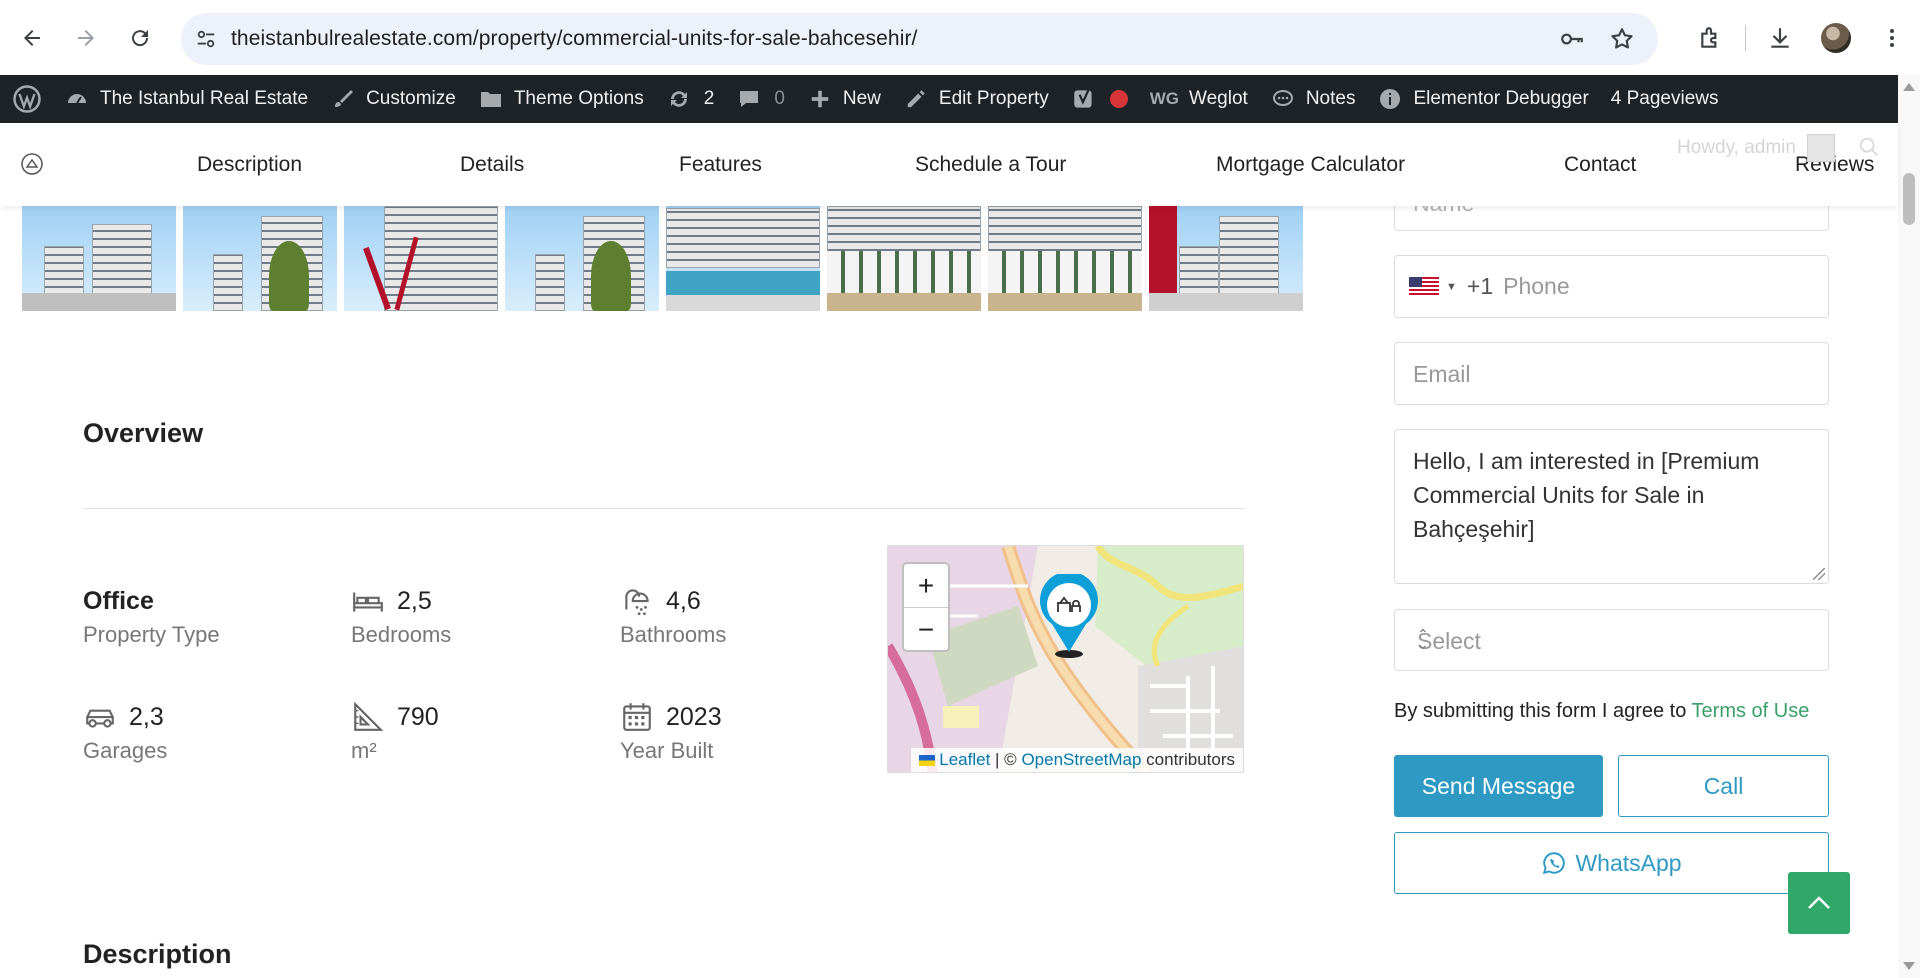  Describe the element at coordinates (140, 38) in the screenshot. I see `reload-icon` at that location.